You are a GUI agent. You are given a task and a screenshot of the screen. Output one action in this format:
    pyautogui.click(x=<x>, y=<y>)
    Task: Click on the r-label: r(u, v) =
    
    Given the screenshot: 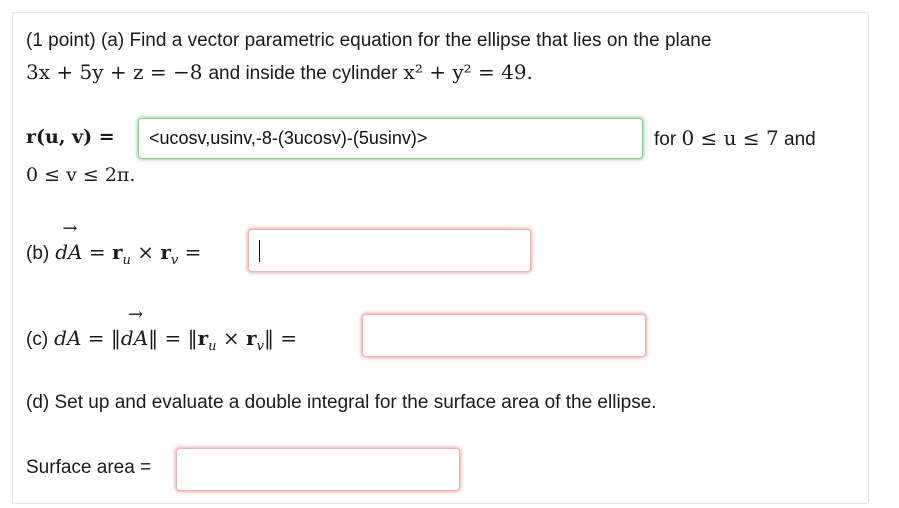 What is the action you would take?
    pyautogui.click(x=70, y=137)
    